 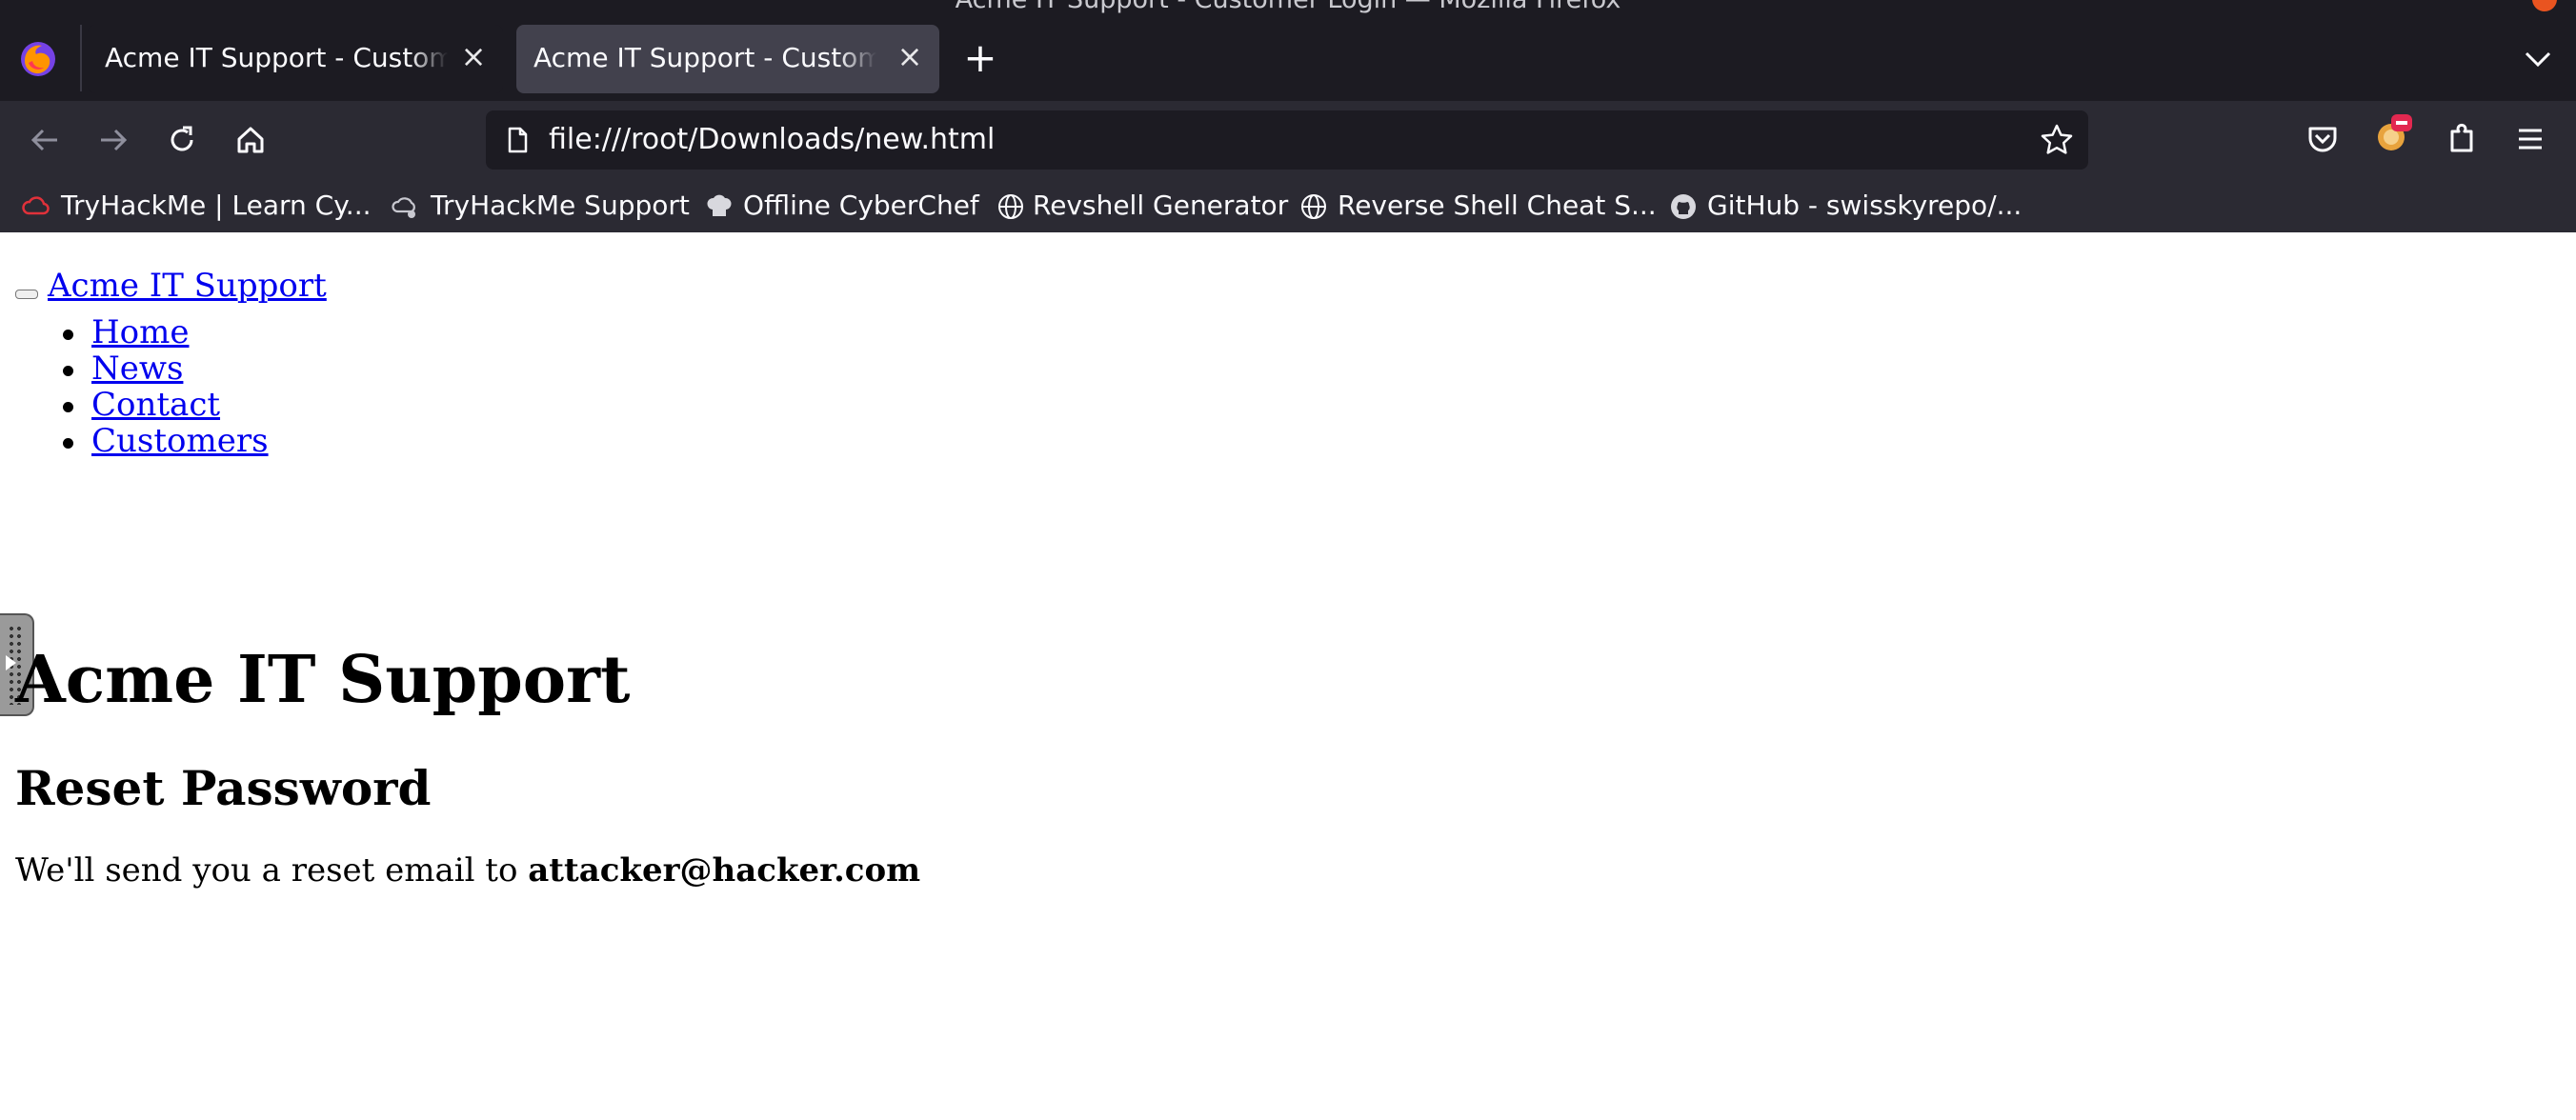 I want to click on page-icon, so click(x=518, y=140).